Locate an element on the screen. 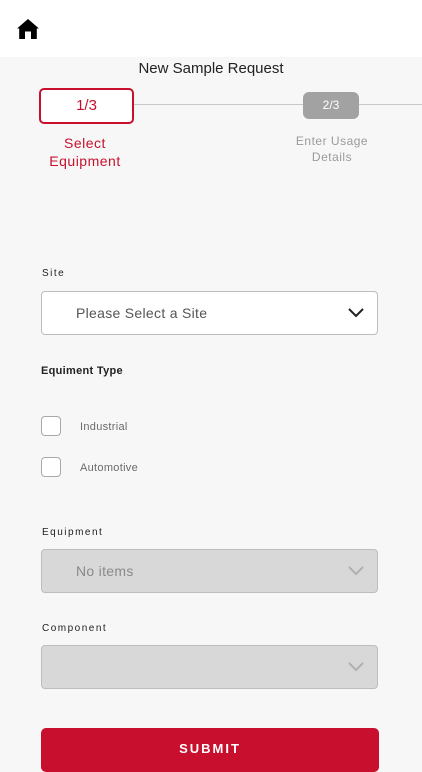  step-1-label-line2: Equipment is located at coordinates (85, 161).